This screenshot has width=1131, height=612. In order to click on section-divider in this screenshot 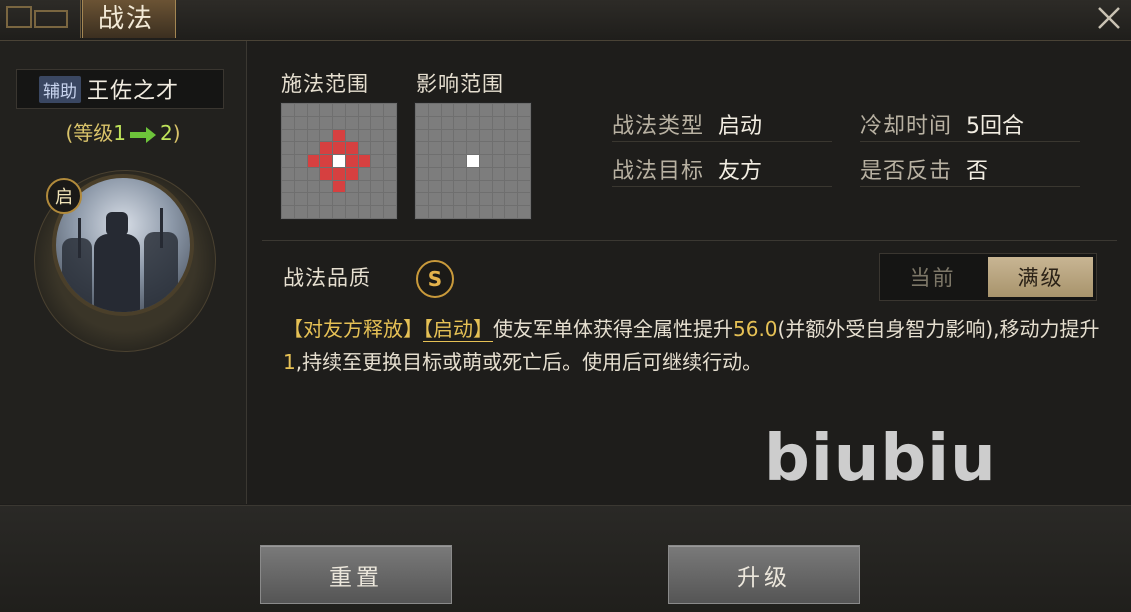, I will do `click(689, 240)`.